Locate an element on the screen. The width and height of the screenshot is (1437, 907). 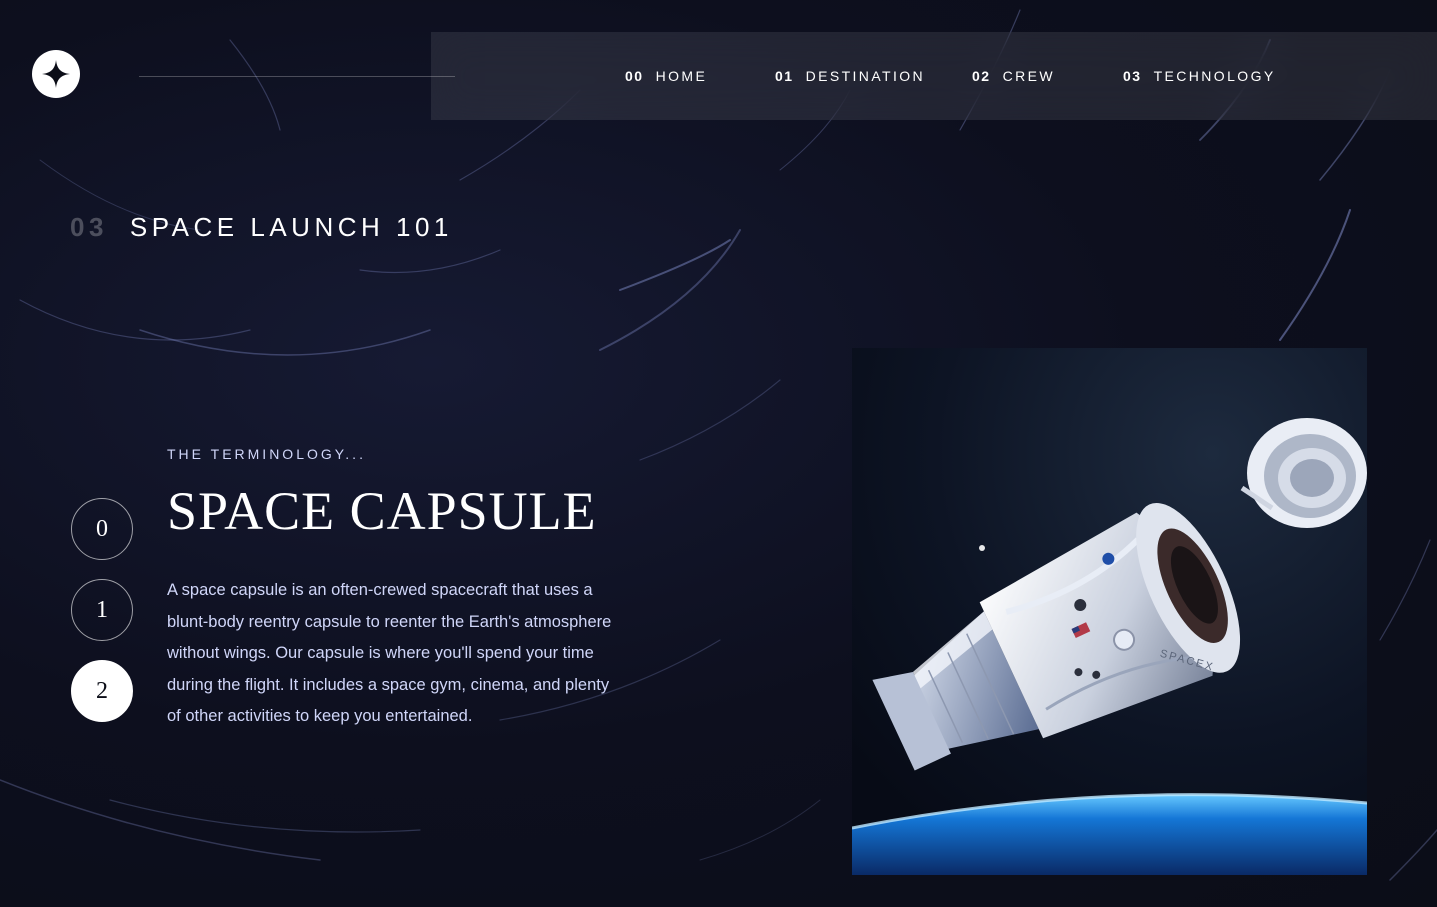
nav-number: 02 is located at coordinates (981, 76).